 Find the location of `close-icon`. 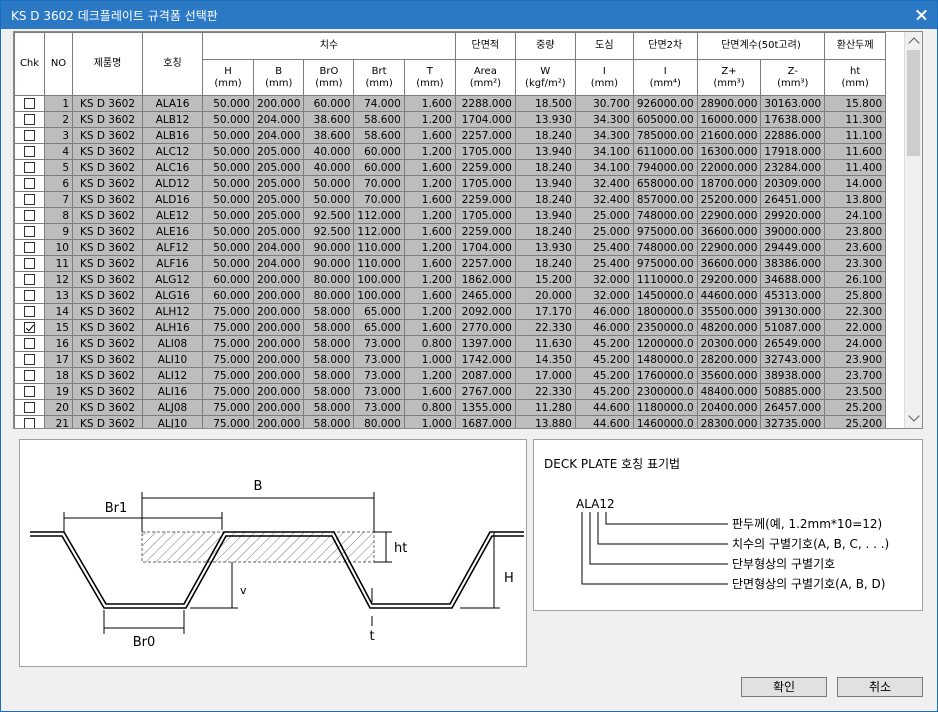

close-icon is located at coordinates (922, 15).